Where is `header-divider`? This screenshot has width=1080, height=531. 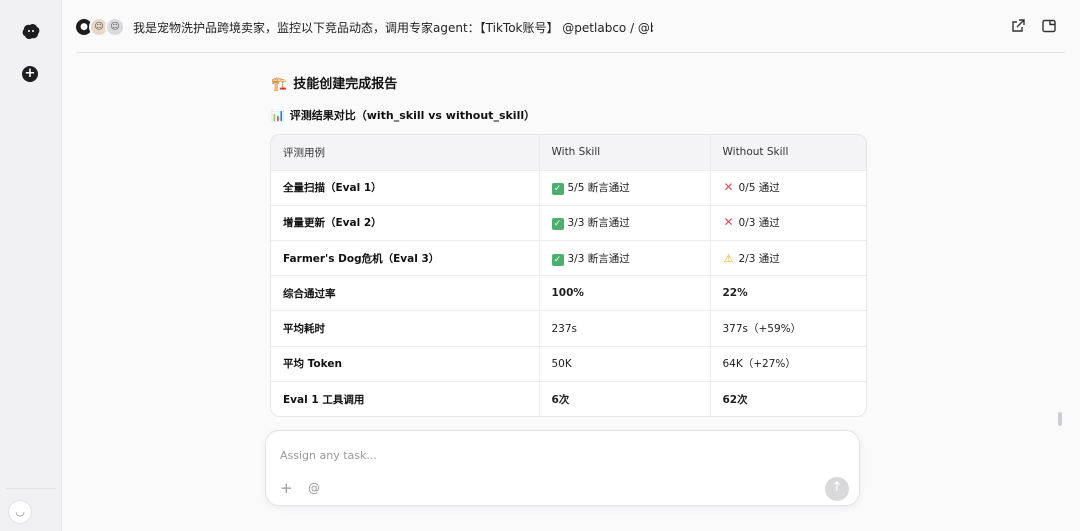 header-divider is located at coordinates (570, 52).